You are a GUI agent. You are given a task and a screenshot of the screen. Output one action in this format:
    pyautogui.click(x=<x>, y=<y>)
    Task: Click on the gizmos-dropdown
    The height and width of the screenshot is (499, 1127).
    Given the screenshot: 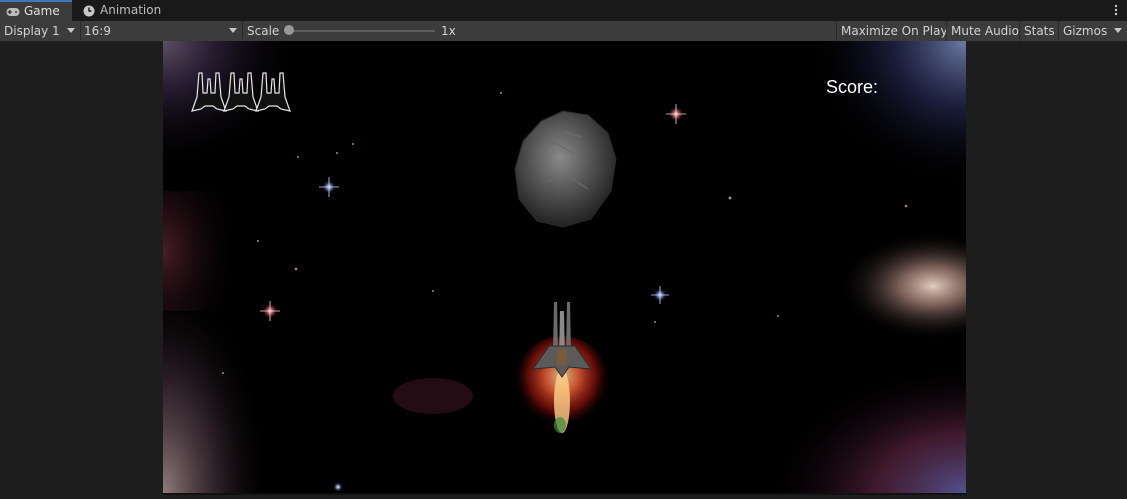 What is the action you would take?
    pyautogui.click(x=1119, y=31)
    